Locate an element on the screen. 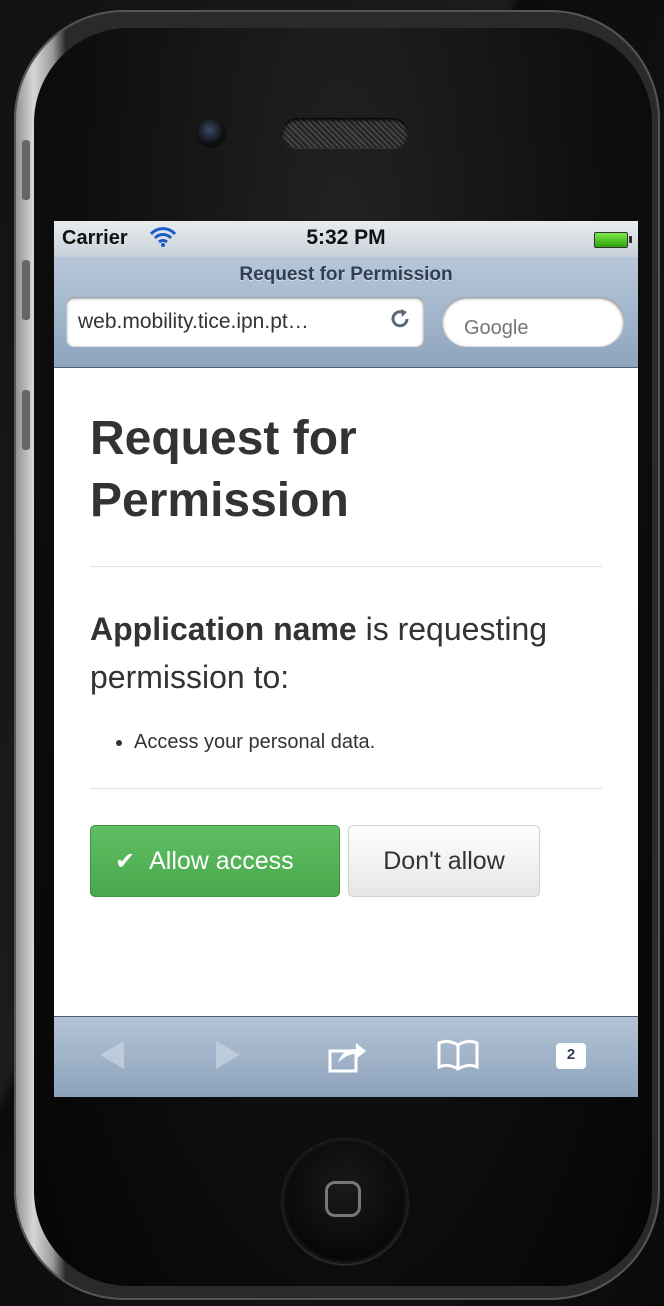 The width and height of the screenshot is (664, 1306). volume-up-button is located at coordinates (26, 290).